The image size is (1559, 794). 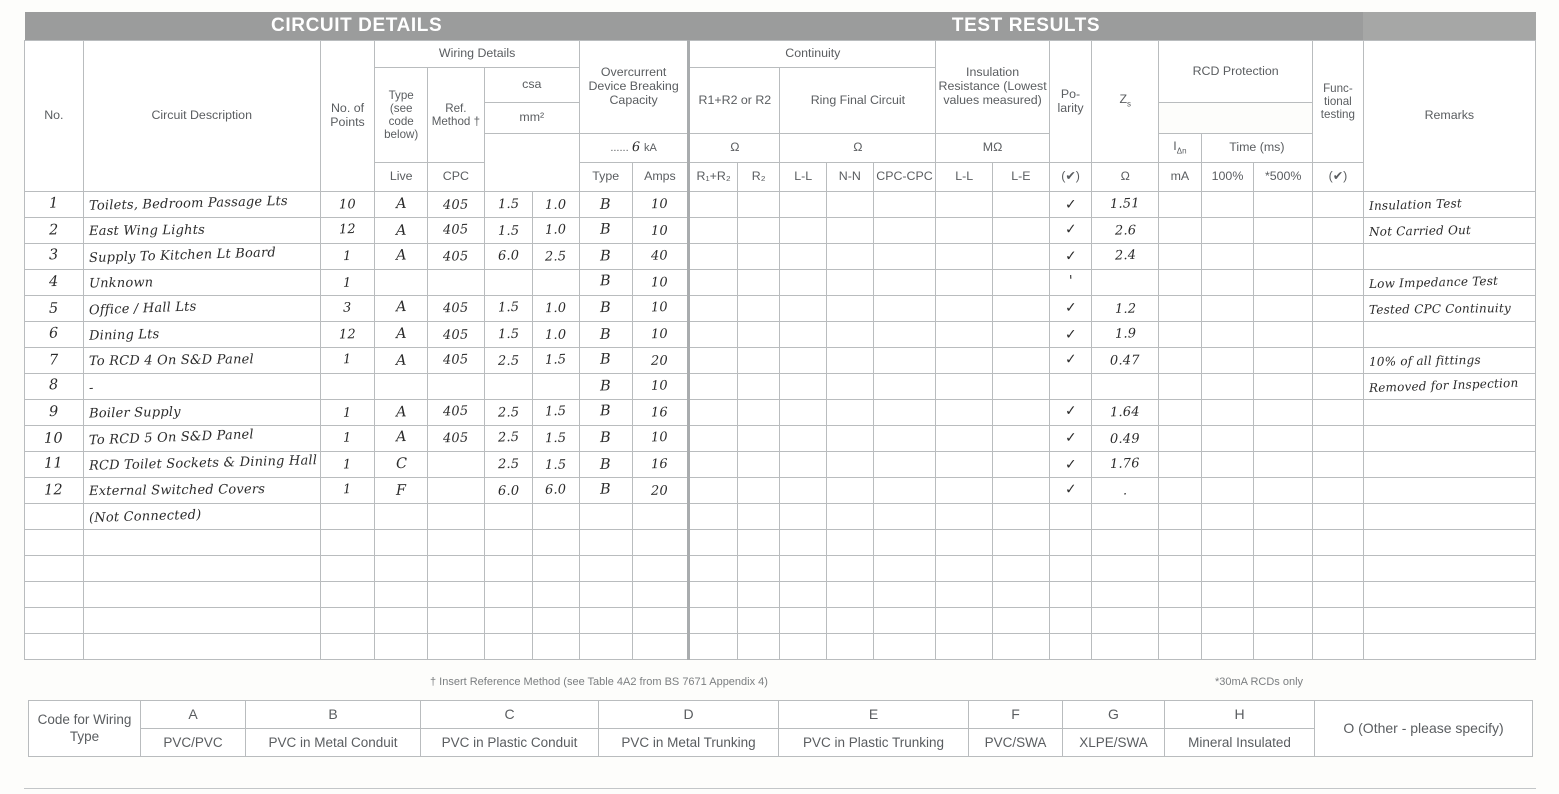 What do you see at coordinates (780, 412) in the screenshot?
I see `table-row: 9 Boiler Supply 1 A 405 2.5 1.5 B 16 ✓ 1.64` at bounding box center [780, 412].